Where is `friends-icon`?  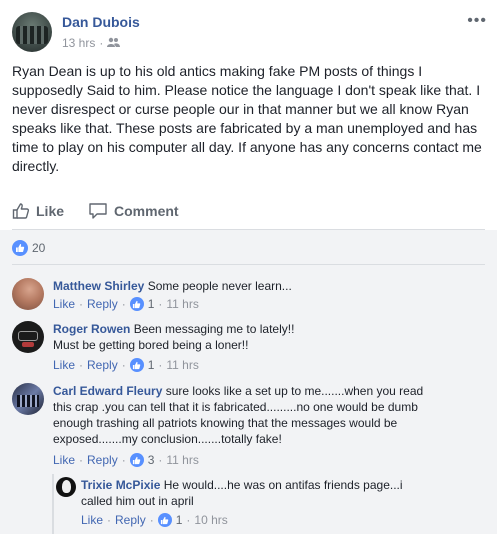 friends-icon is located at coordinates (114, 43).